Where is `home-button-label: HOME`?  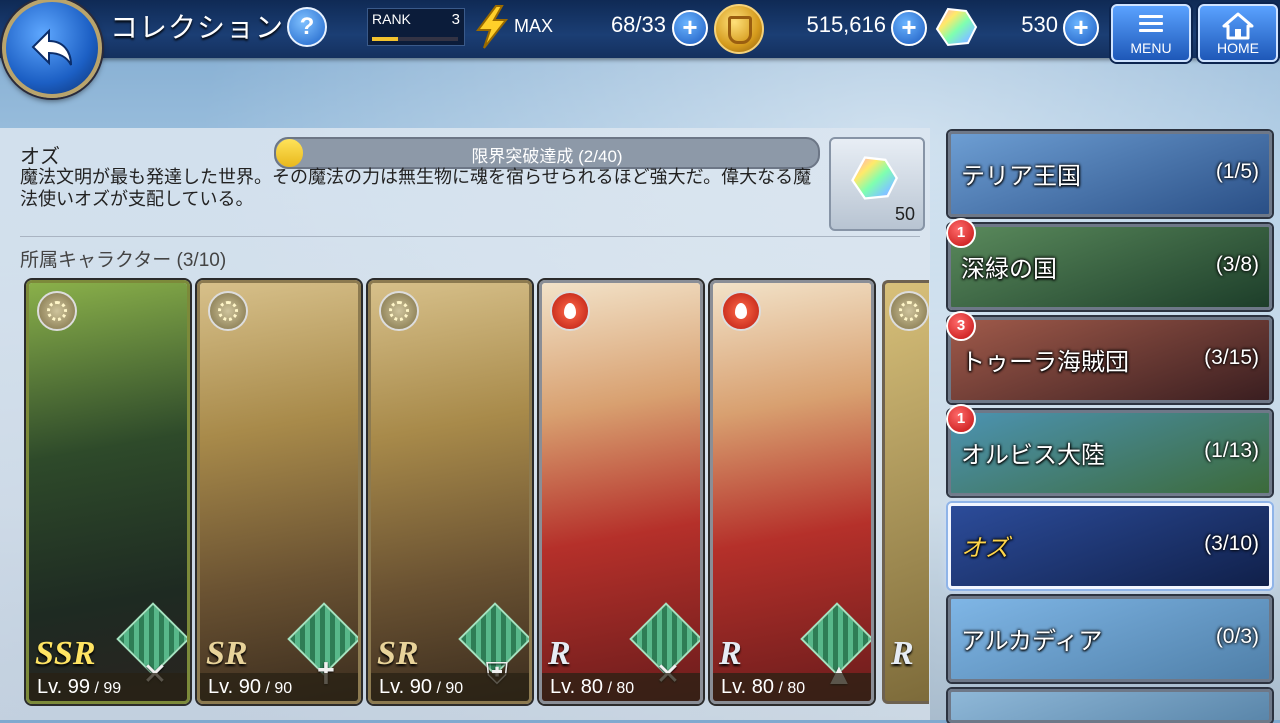
home-button-label: HOME is located at coordinates (1238, 48).